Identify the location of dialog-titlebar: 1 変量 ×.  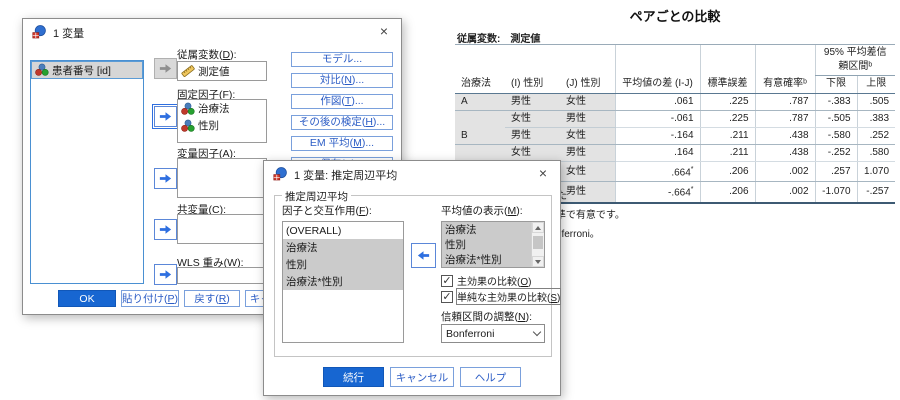
(212, 32).